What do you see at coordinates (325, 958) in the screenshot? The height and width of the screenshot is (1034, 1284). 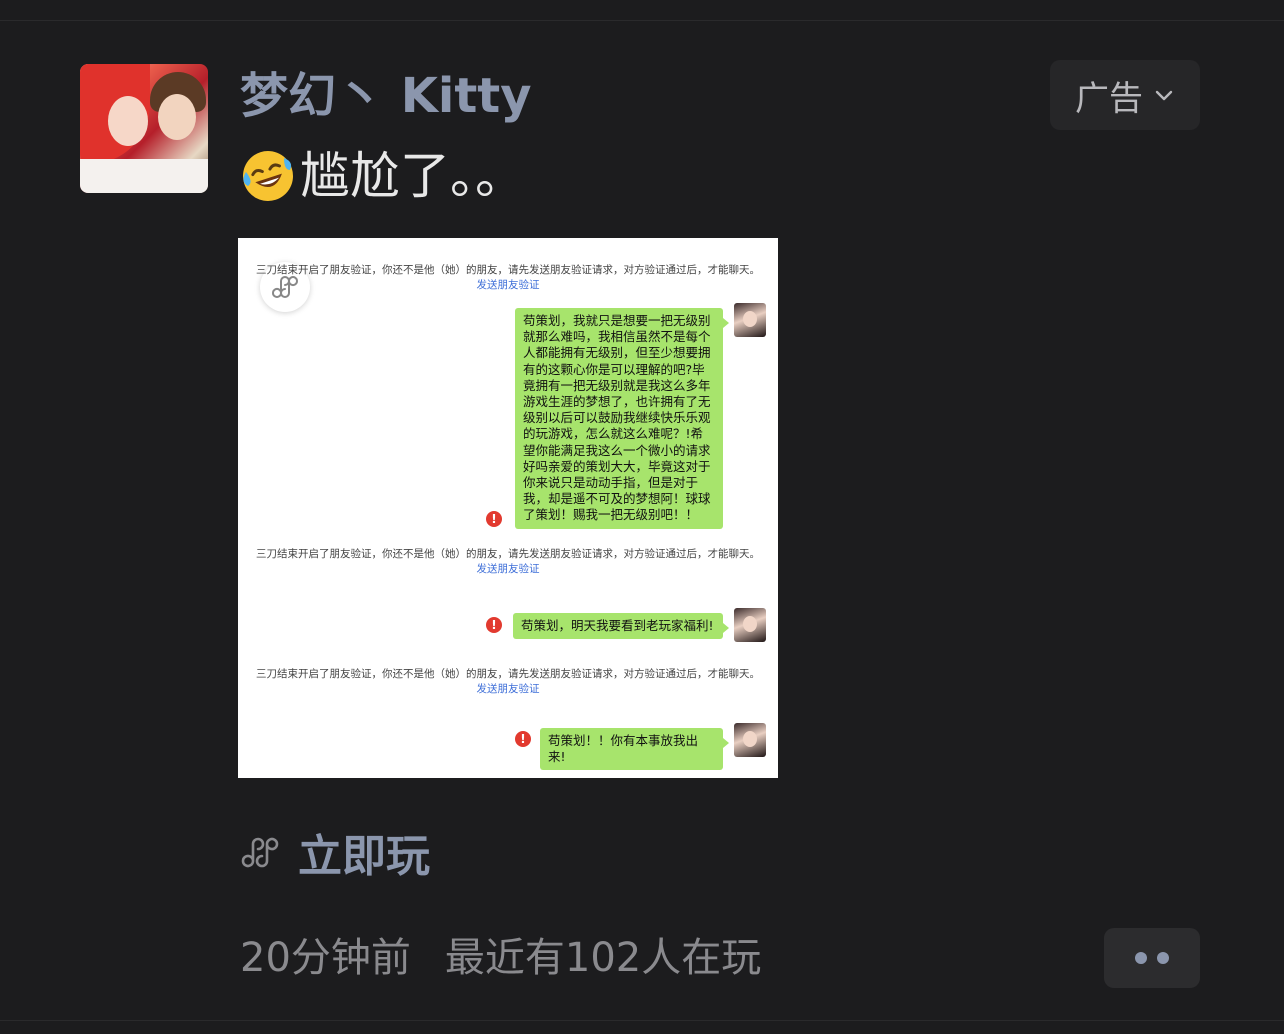 I see `post-time: 20分钟前` at bounding box center [325, 958].